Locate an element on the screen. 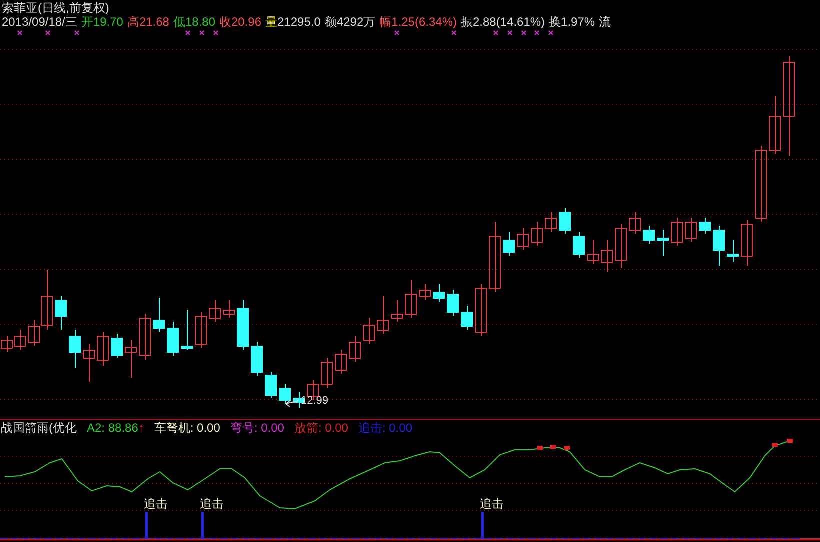 The height and width of the screenshot is (542, 820). stat-label: 收 is located at coordinates (226, 22).